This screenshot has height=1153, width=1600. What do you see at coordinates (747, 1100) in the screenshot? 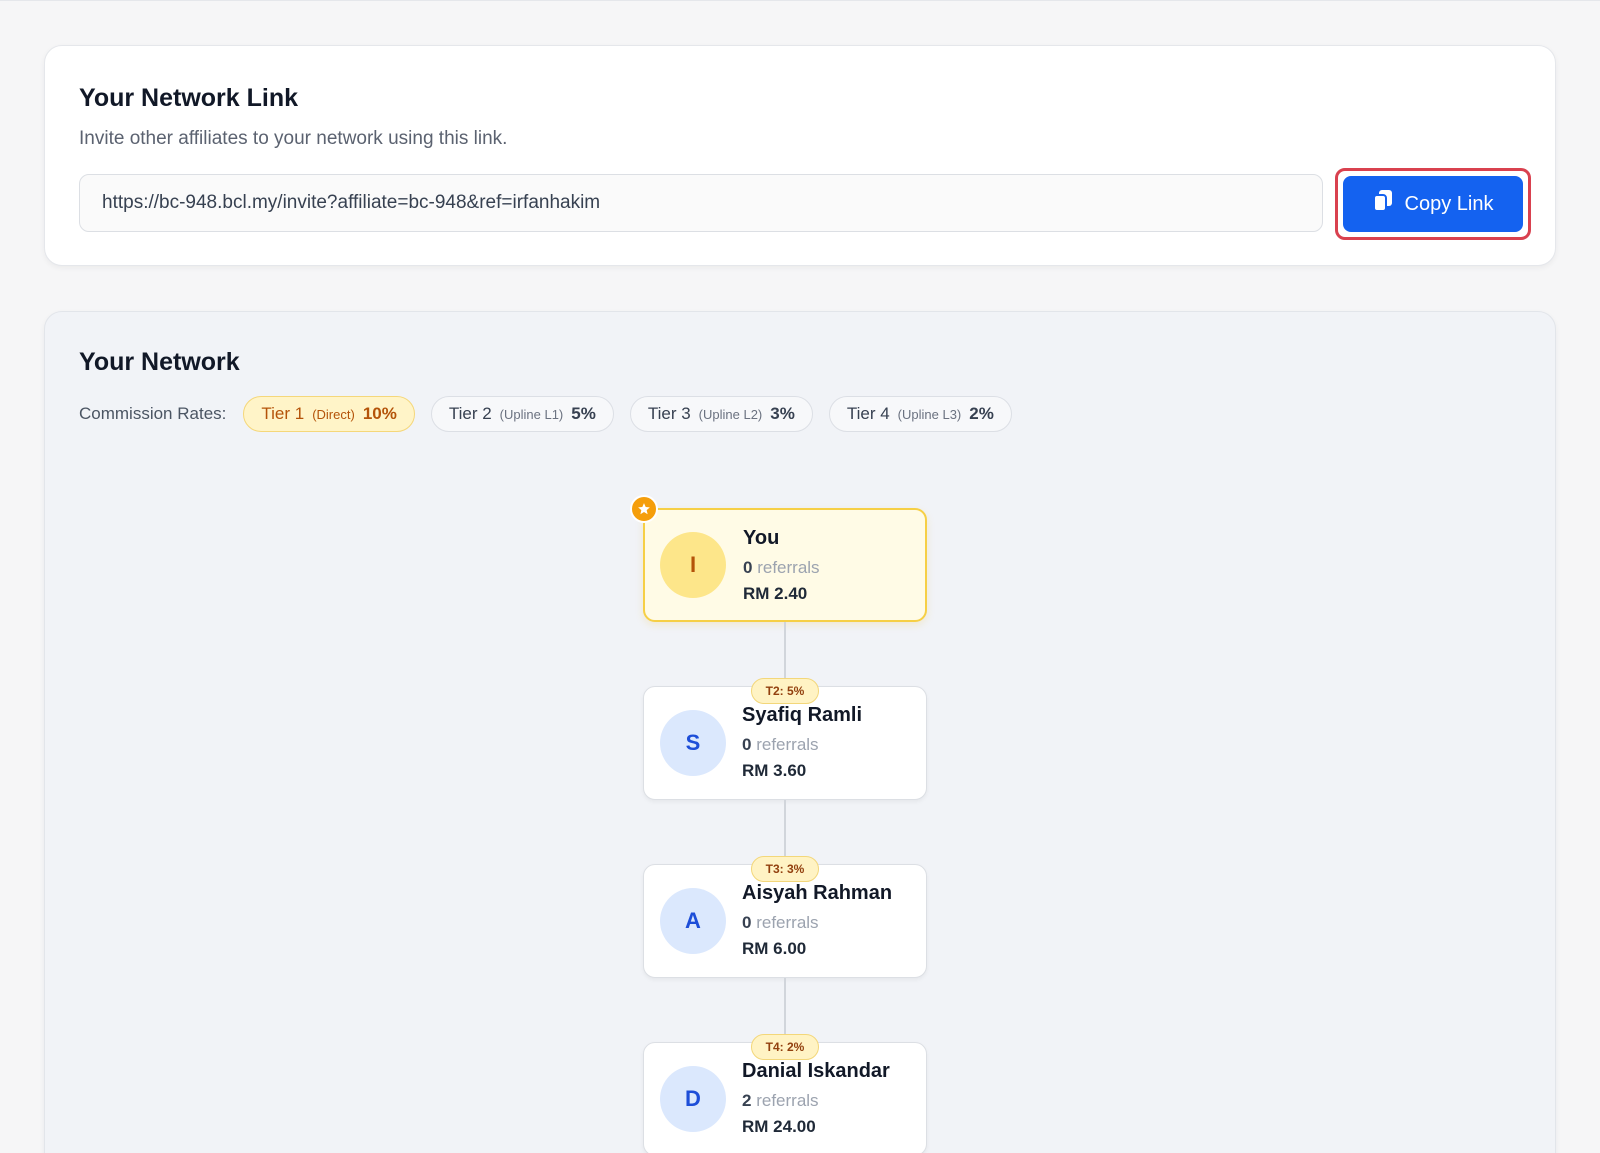
I see `referral-count: 2` at bounding box center [747, 1100].